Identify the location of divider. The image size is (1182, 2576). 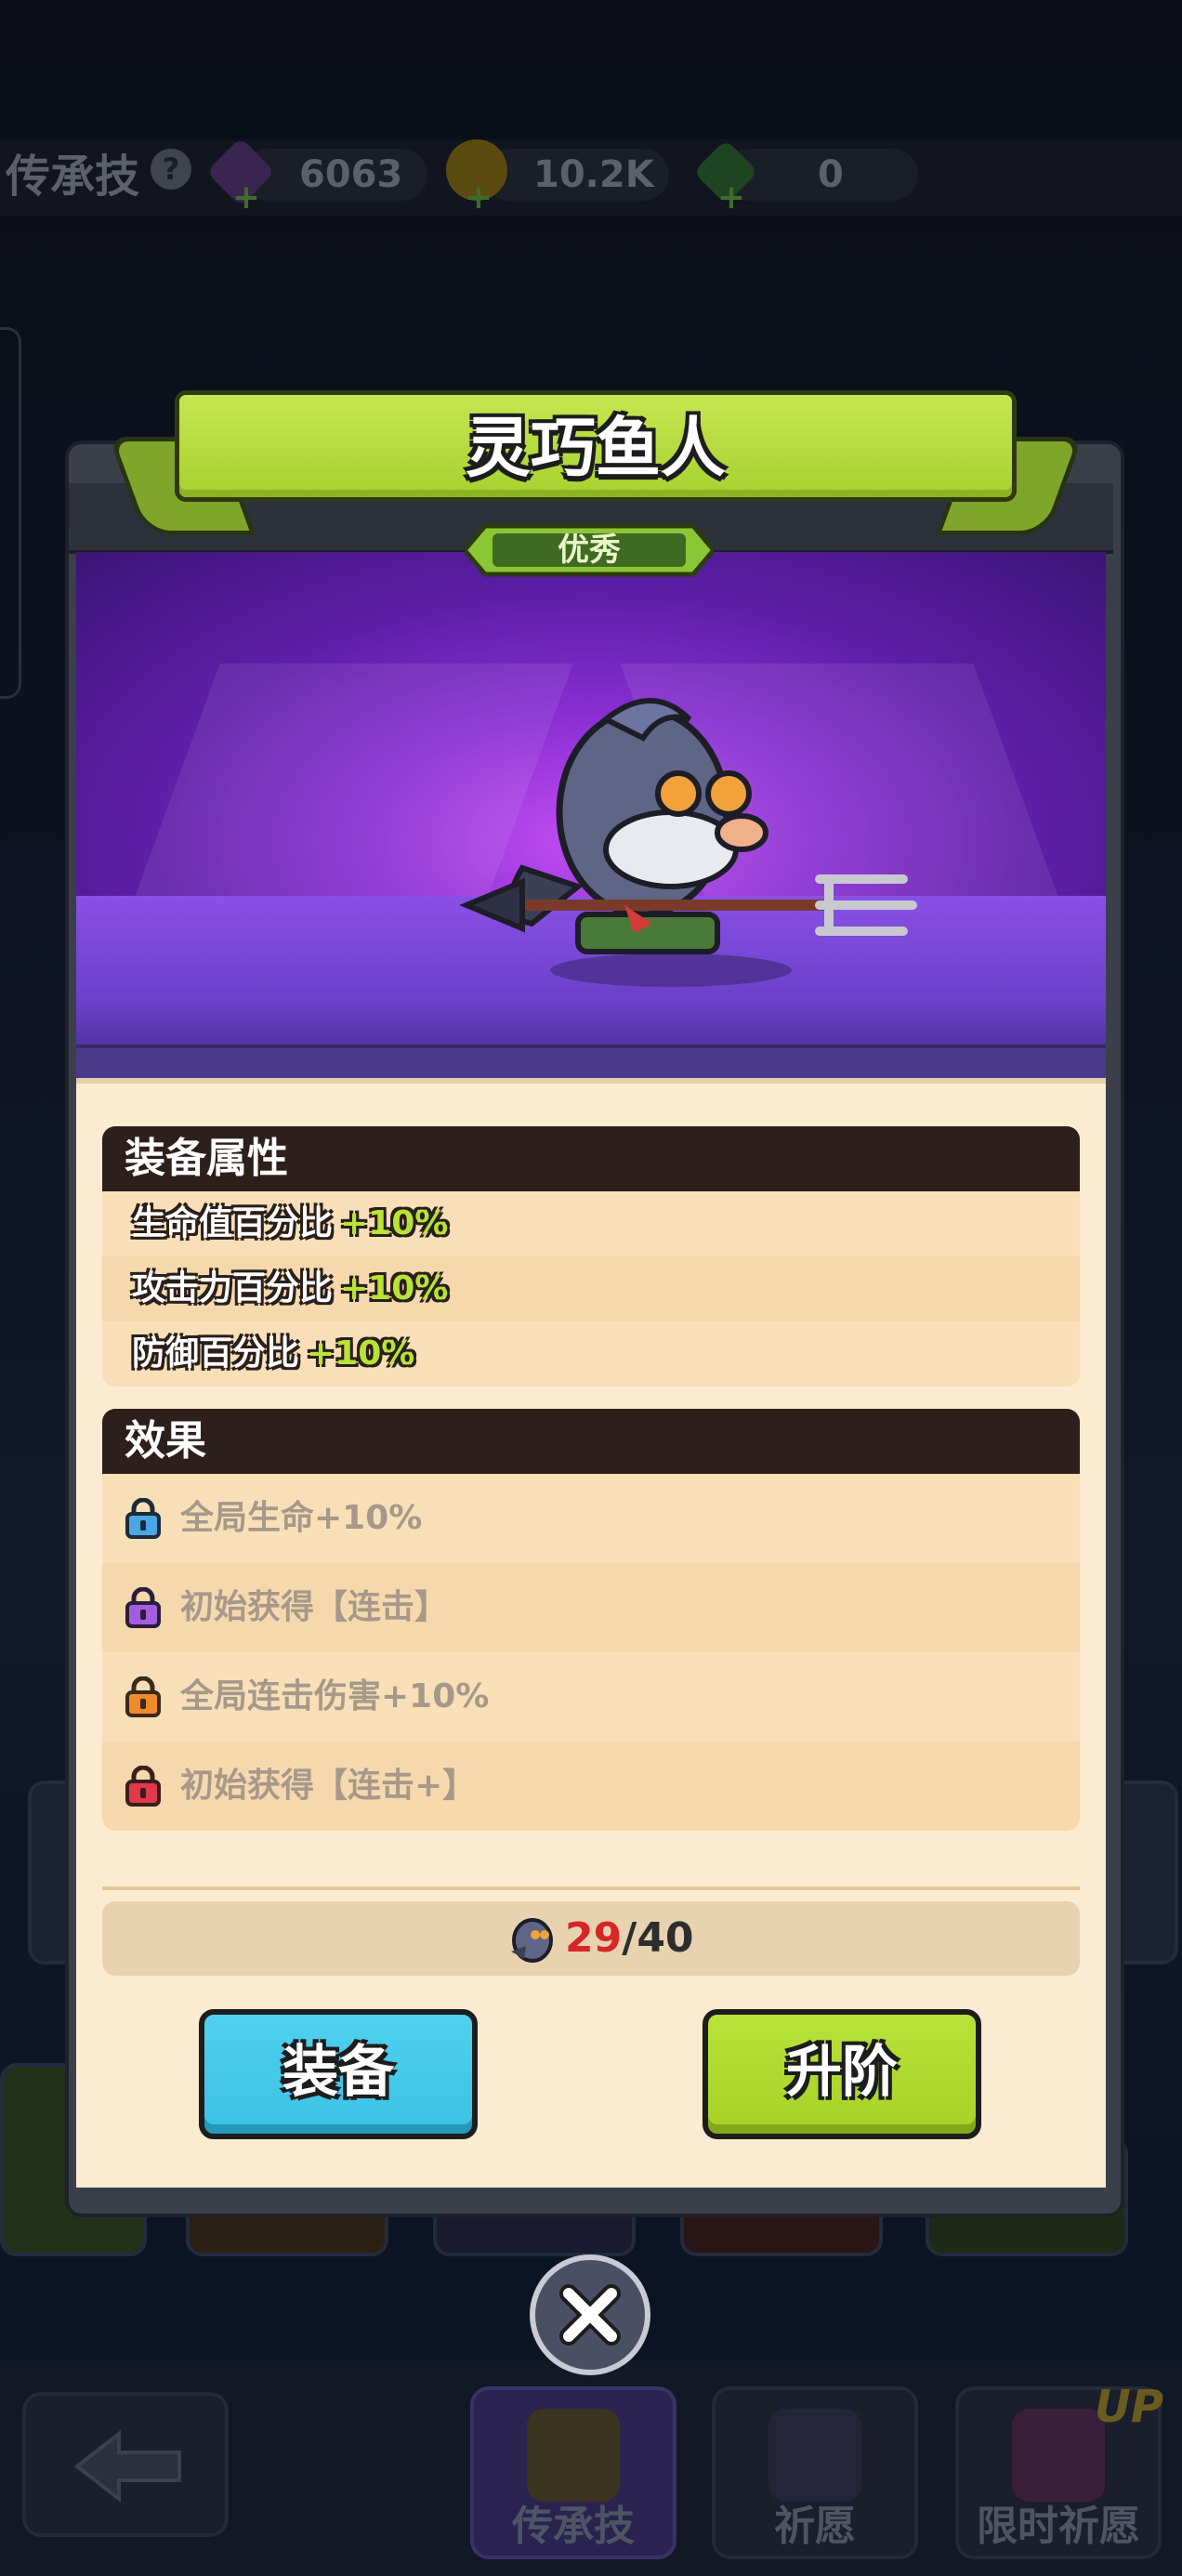
(591, 1888).